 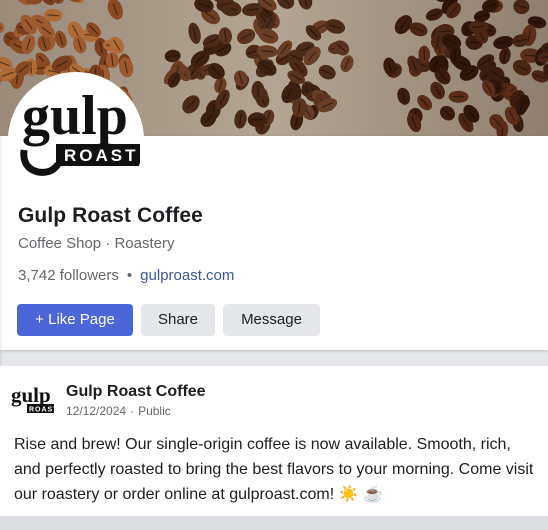 I want to click on post-author-avatar: gulp ROAST, so click(x=33, y=400).